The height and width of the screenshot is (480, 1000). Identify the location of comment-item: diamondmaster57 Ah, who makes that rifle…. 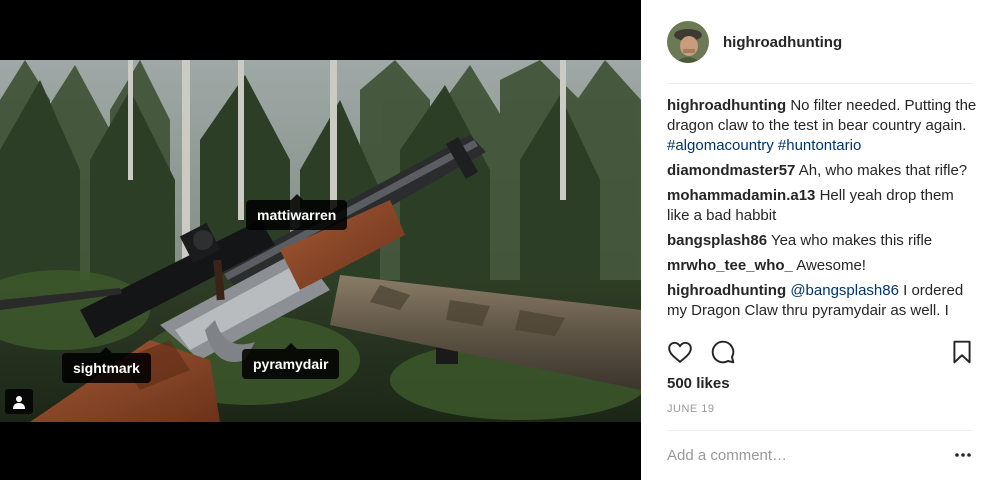
(822, 171).